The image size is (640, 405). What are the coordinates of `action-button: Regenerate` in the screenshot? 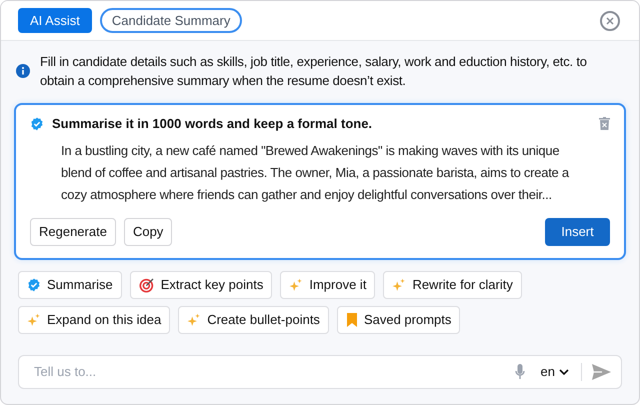 It's located at (73, 232).